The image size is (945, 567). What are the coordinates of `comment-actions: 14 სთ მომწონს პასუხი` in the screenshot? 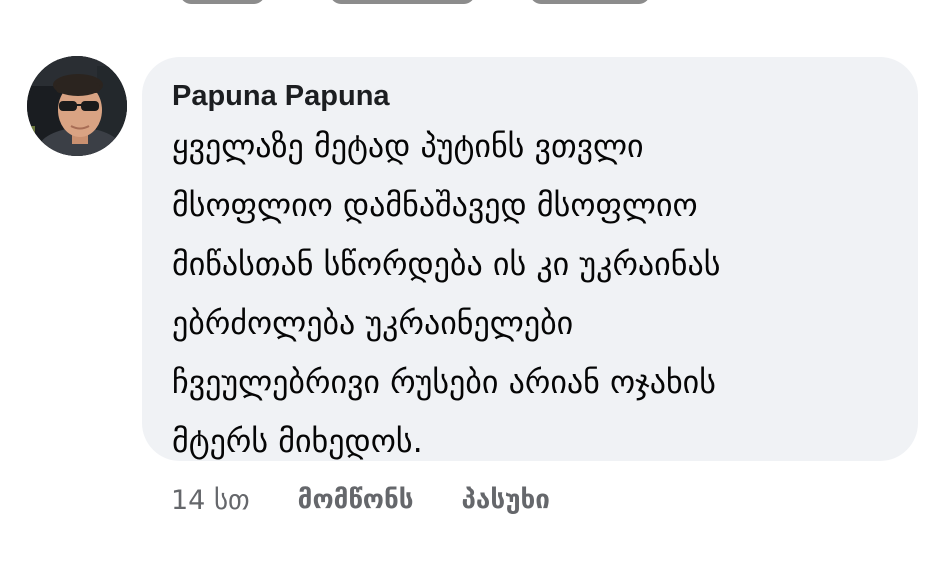 It's located at (384, 500).